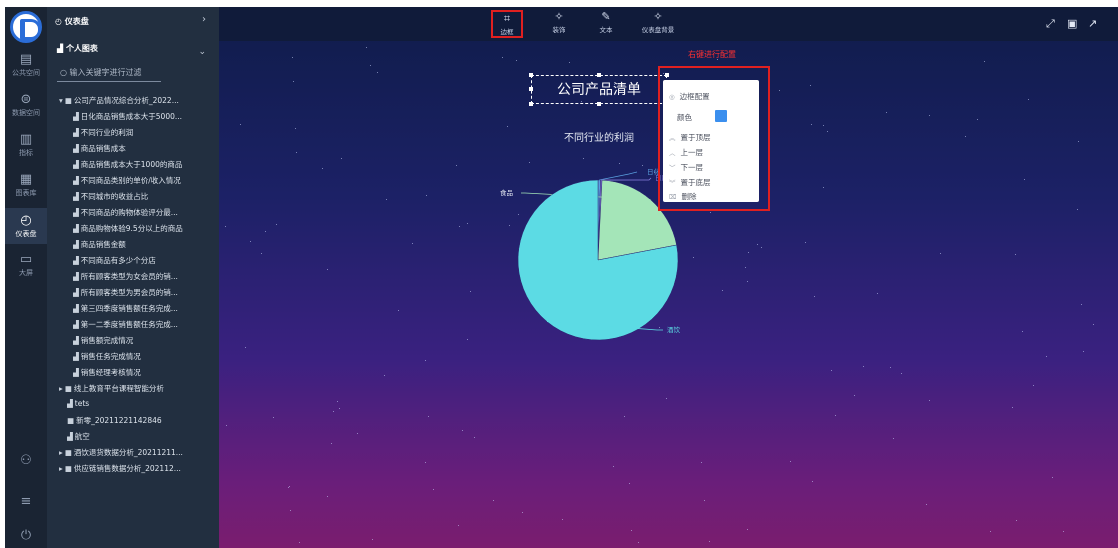  I want to click on search-icon: ○, so click(65, 72).